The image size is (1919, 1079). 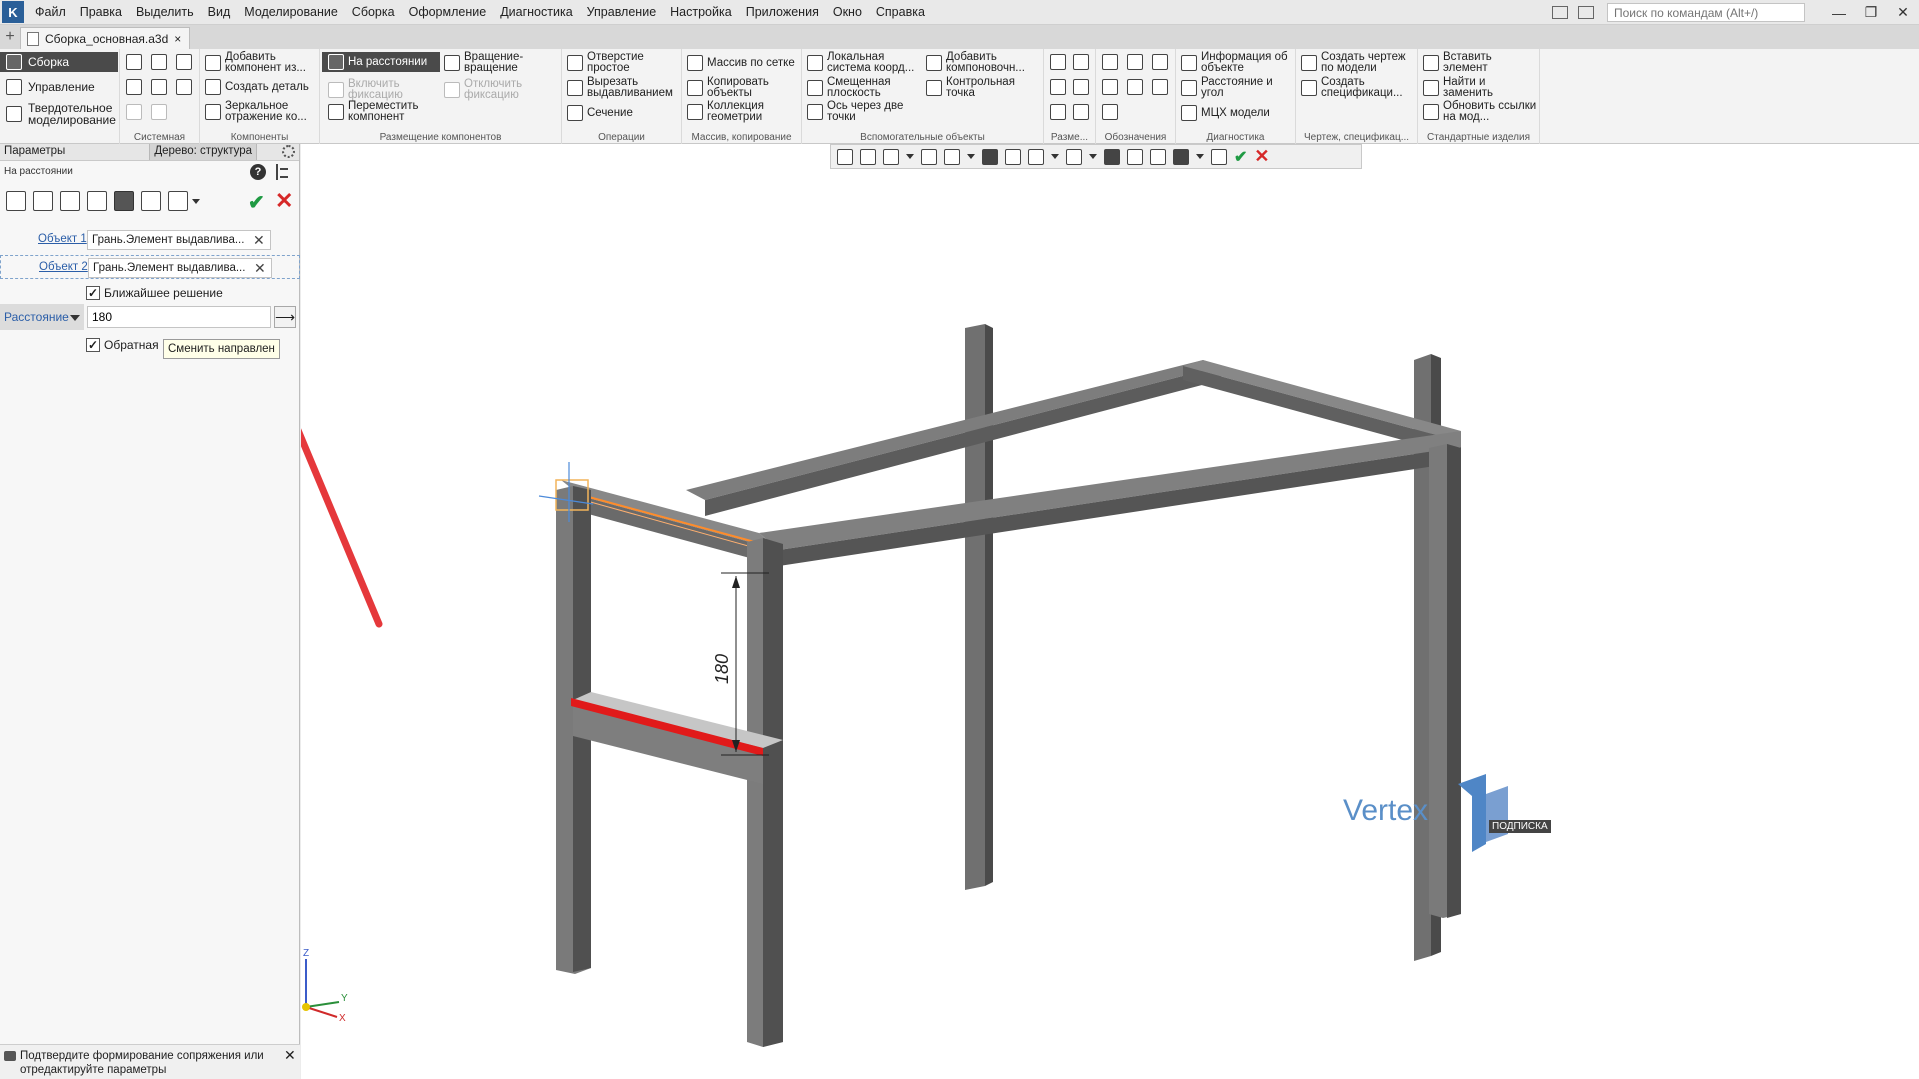 I want to click on distance-dropdown-icon, so click(x=75, y=318).